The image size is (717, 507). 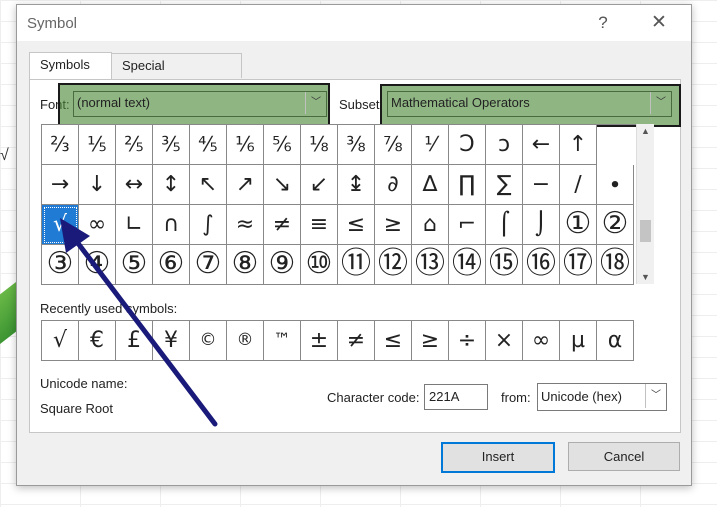 I want to click on symbol-cell: ↖, so click(x=208, y=185).